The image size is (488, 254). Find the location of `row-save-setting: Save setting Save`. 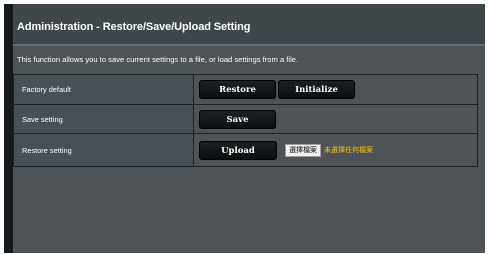

row-save-setting: Save setting Save is located at coordinates (245, 119).